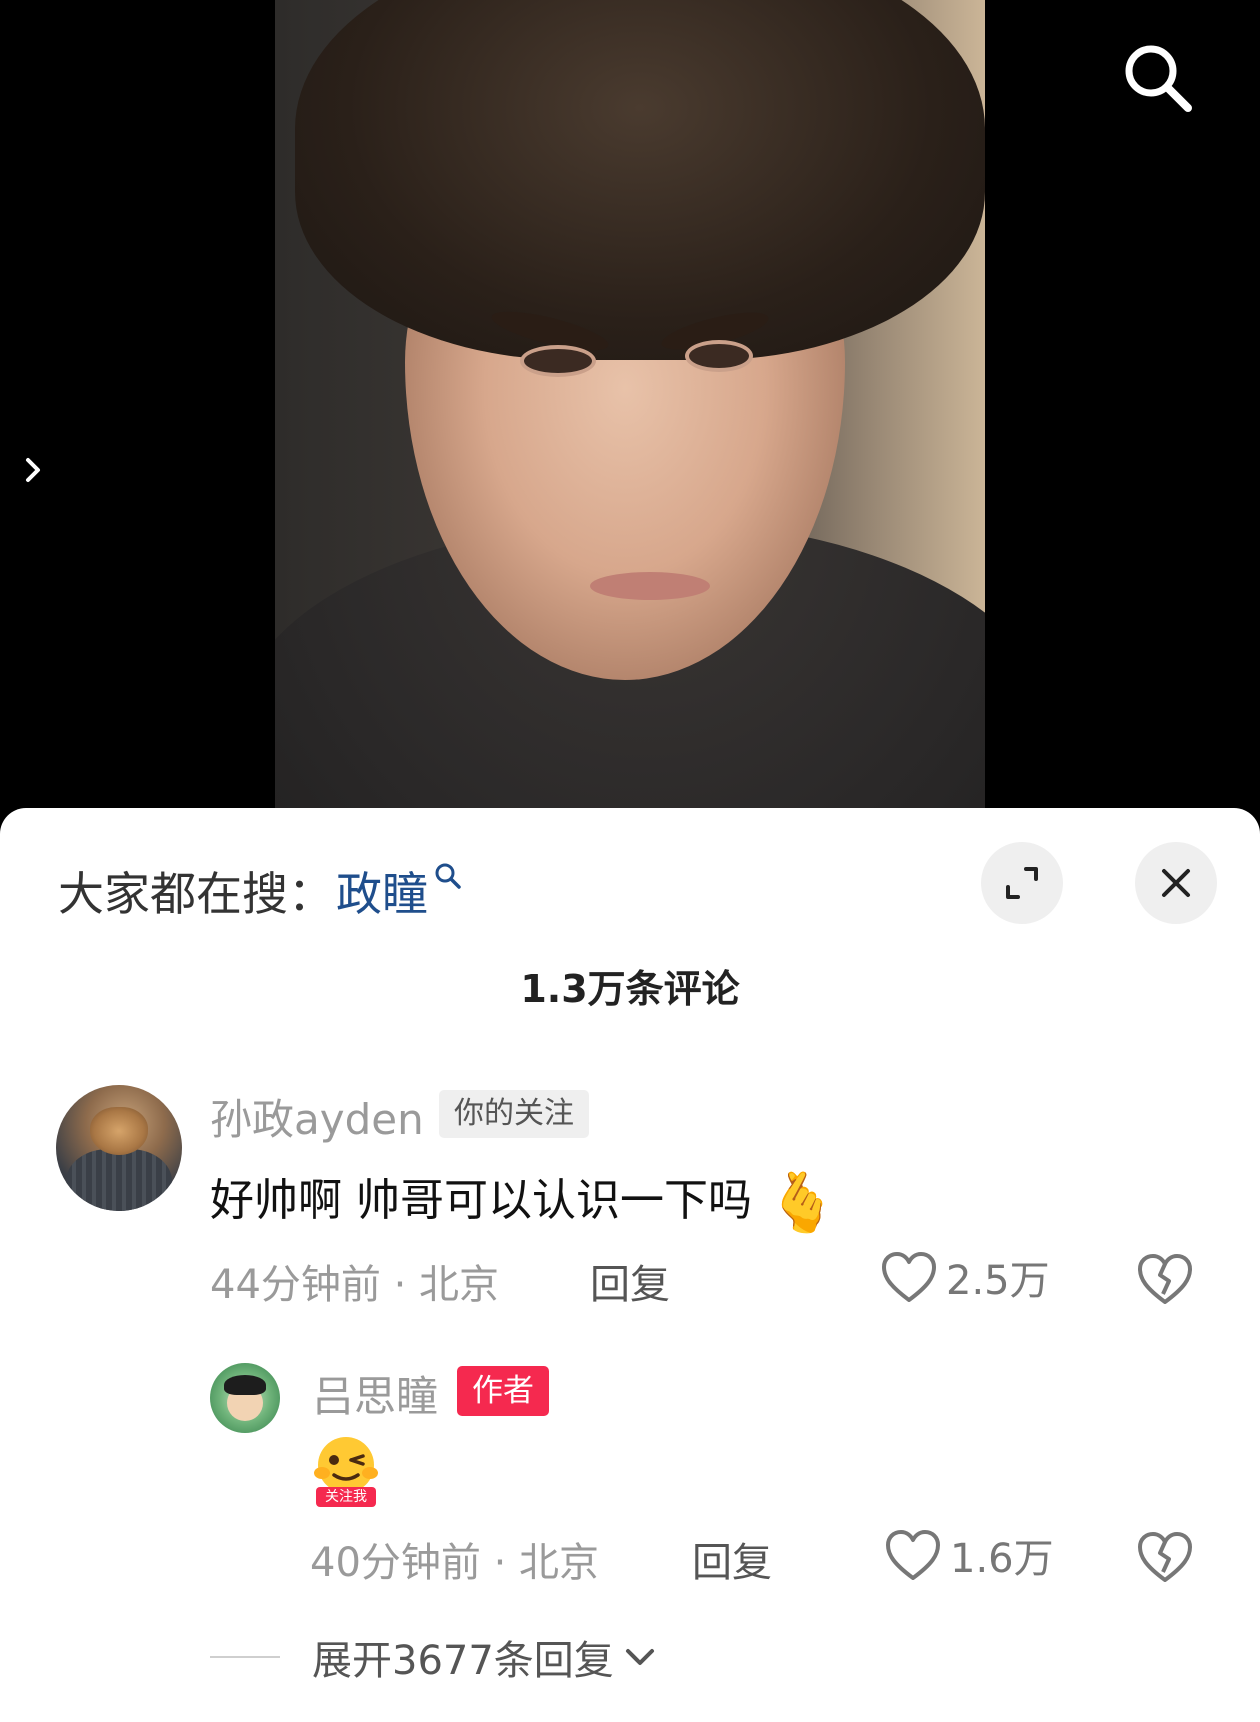 This screenshot has height=1722, width=1260. I want to click on like-button: 2.5万, so click(965, 1277).